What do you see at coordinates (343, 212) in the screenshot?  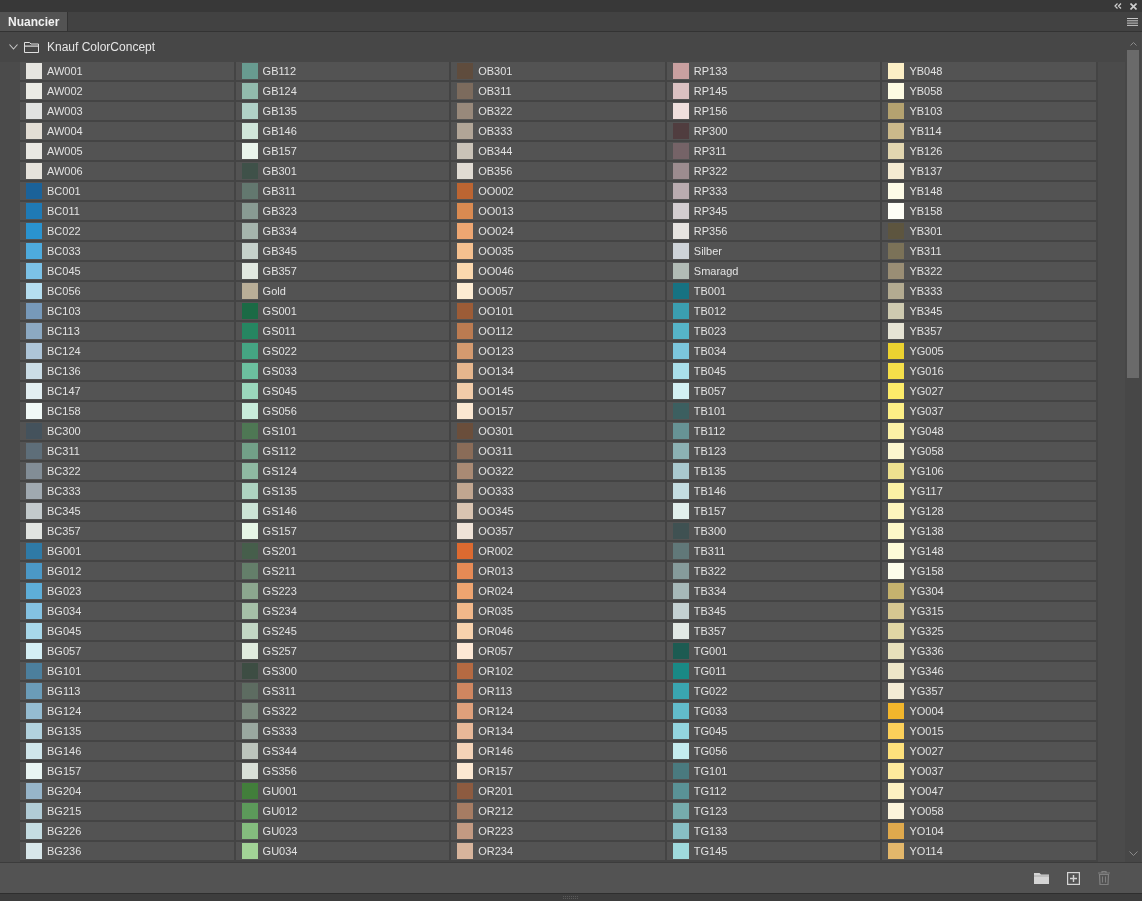 I see `swatch-list-item: GB323` at bounding box center [343, 212].